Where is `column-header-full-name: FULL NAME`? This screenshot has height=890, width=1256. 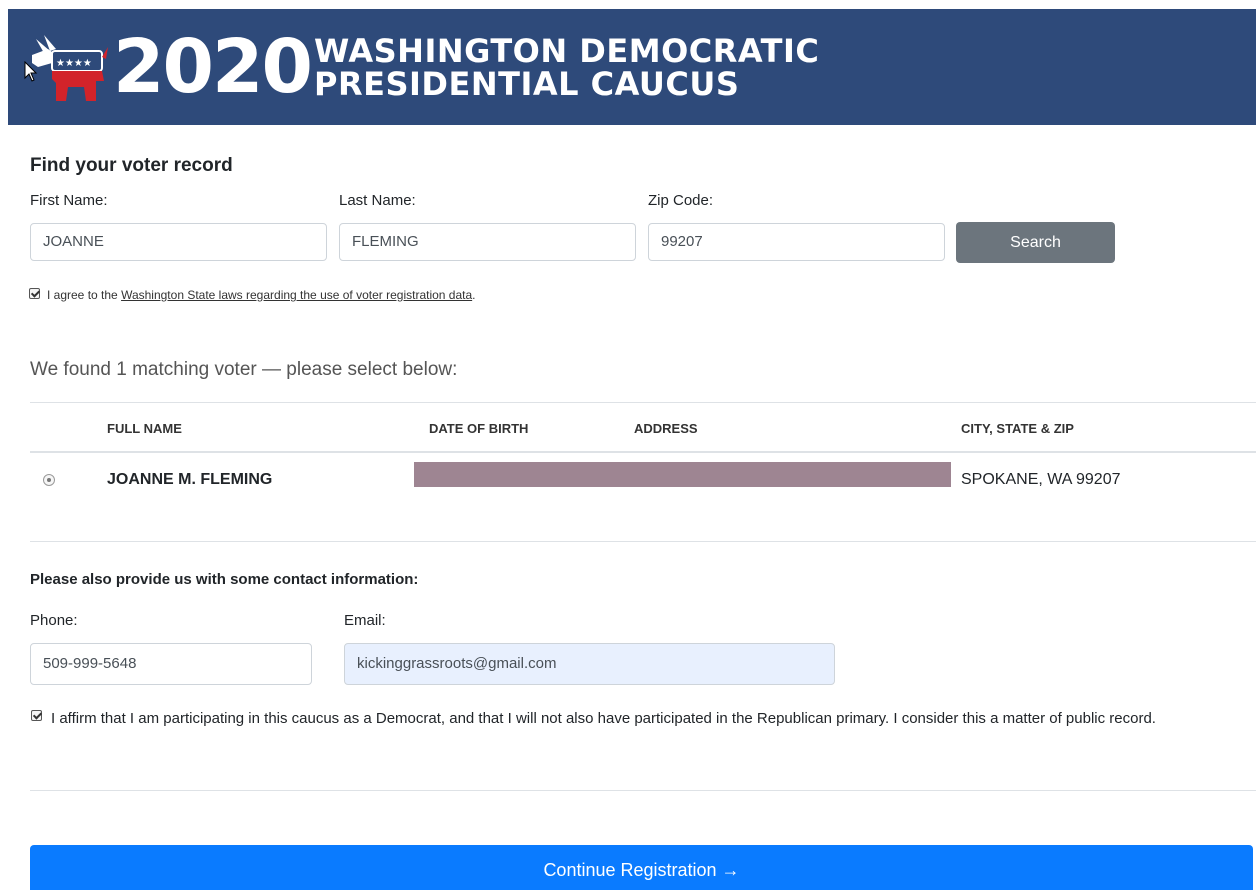
column-header-full-name: FULL NAME is located at coordinates (144, 428).